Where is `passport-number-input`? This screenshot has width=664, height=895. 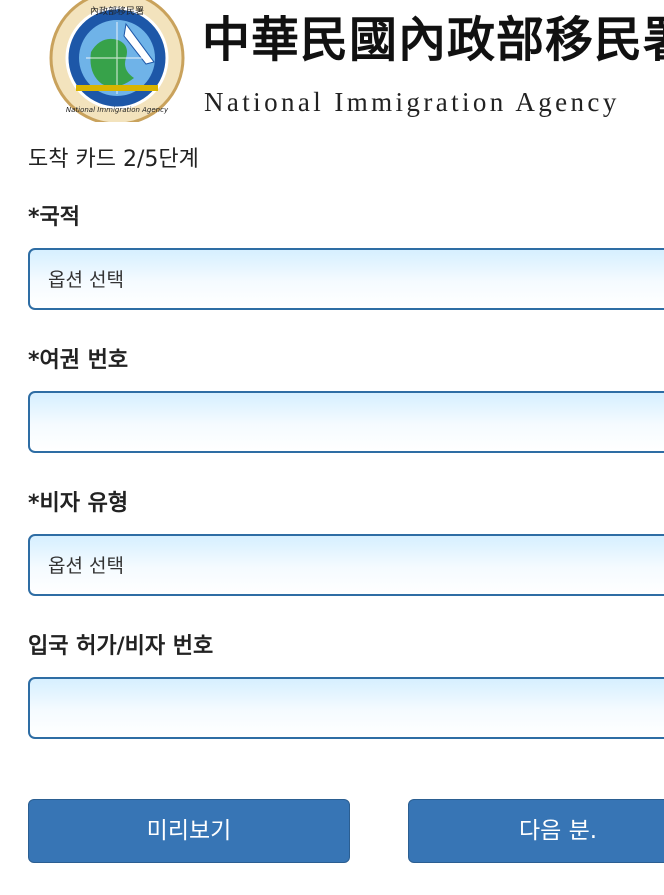
passport-number-input is located at coordinates (346, 422).